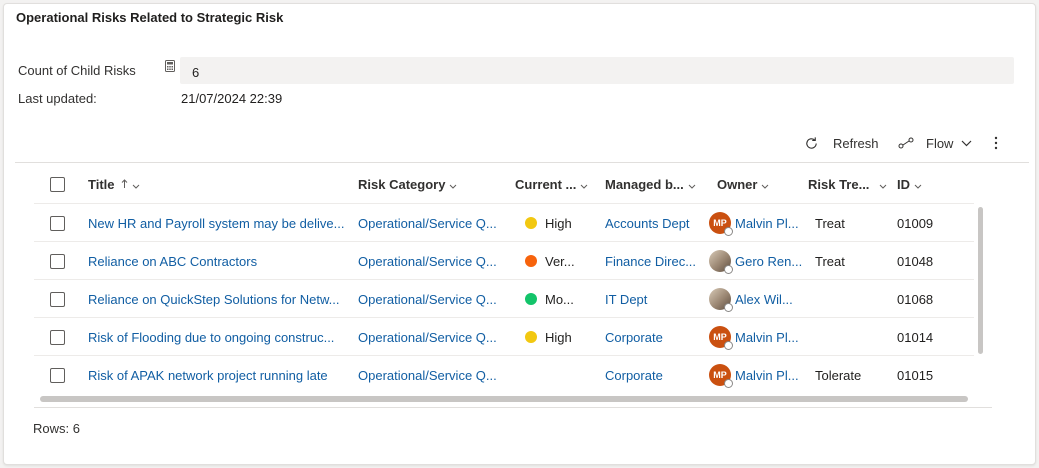  I want to click on column-header-id: ID, so click(909, 184).